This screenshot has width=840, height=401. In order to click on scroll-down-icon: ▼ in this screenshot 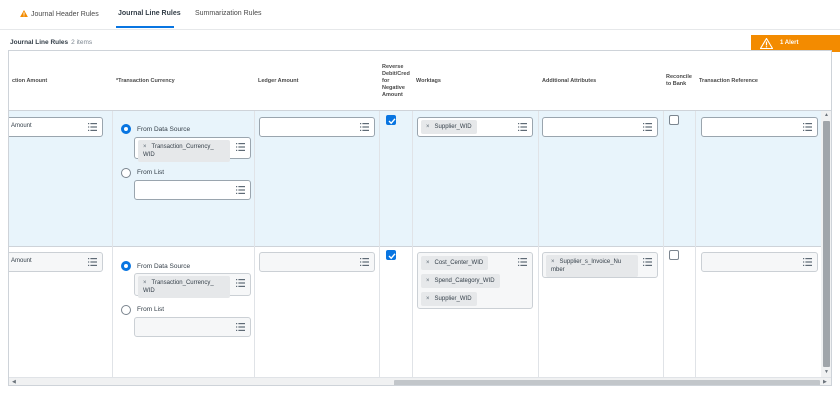, I will do `click(826, 372)`.